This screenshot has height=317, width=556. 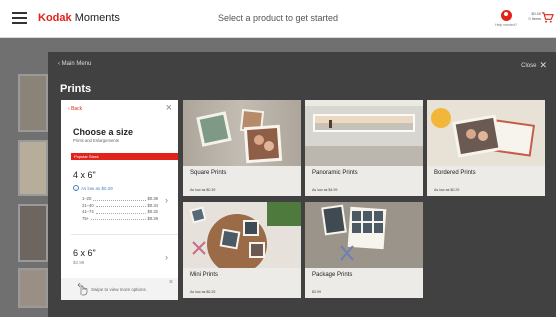 What do you see at coordinates (208, 173) in the screenshot?
I see `product-name: Square Prints` at bounding box center [208, 173].